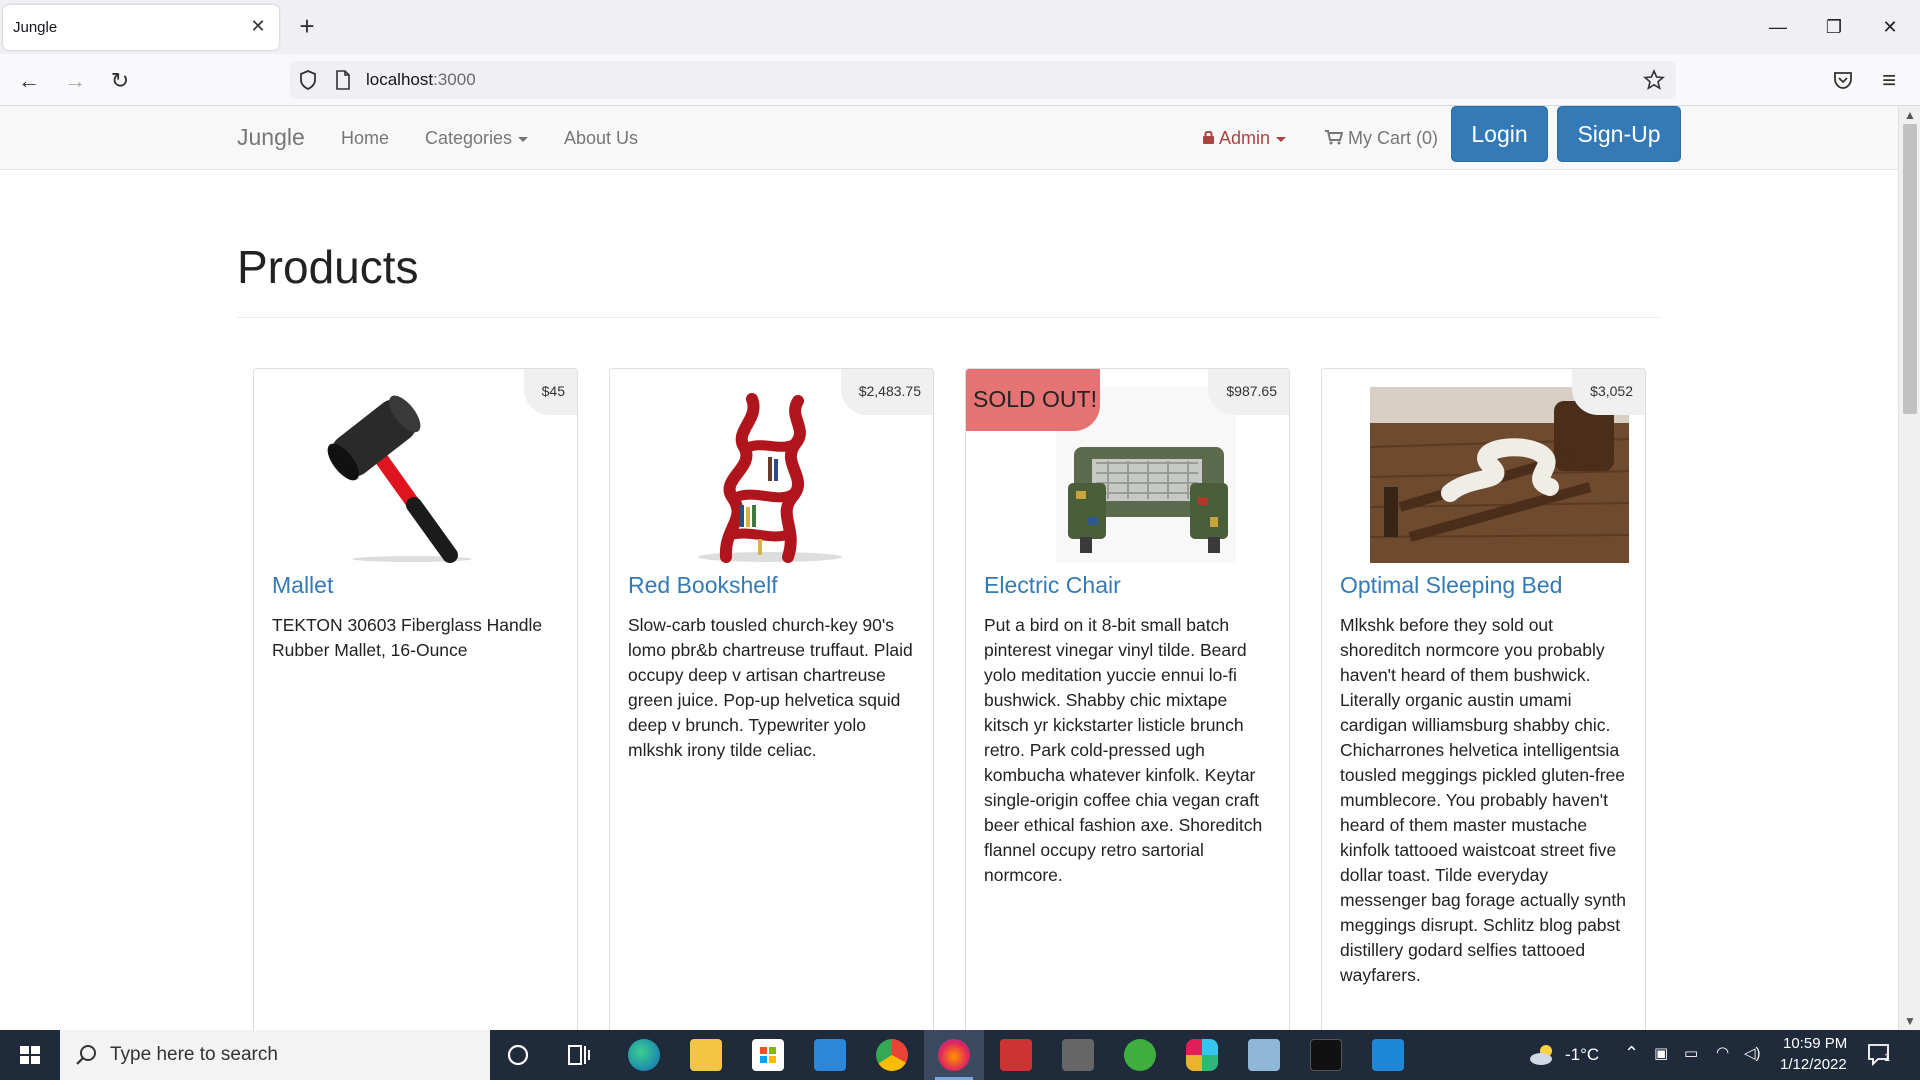 The image size is (1920, 1085). I want to click on price-badge: $2,483.75, so click(886, 392).